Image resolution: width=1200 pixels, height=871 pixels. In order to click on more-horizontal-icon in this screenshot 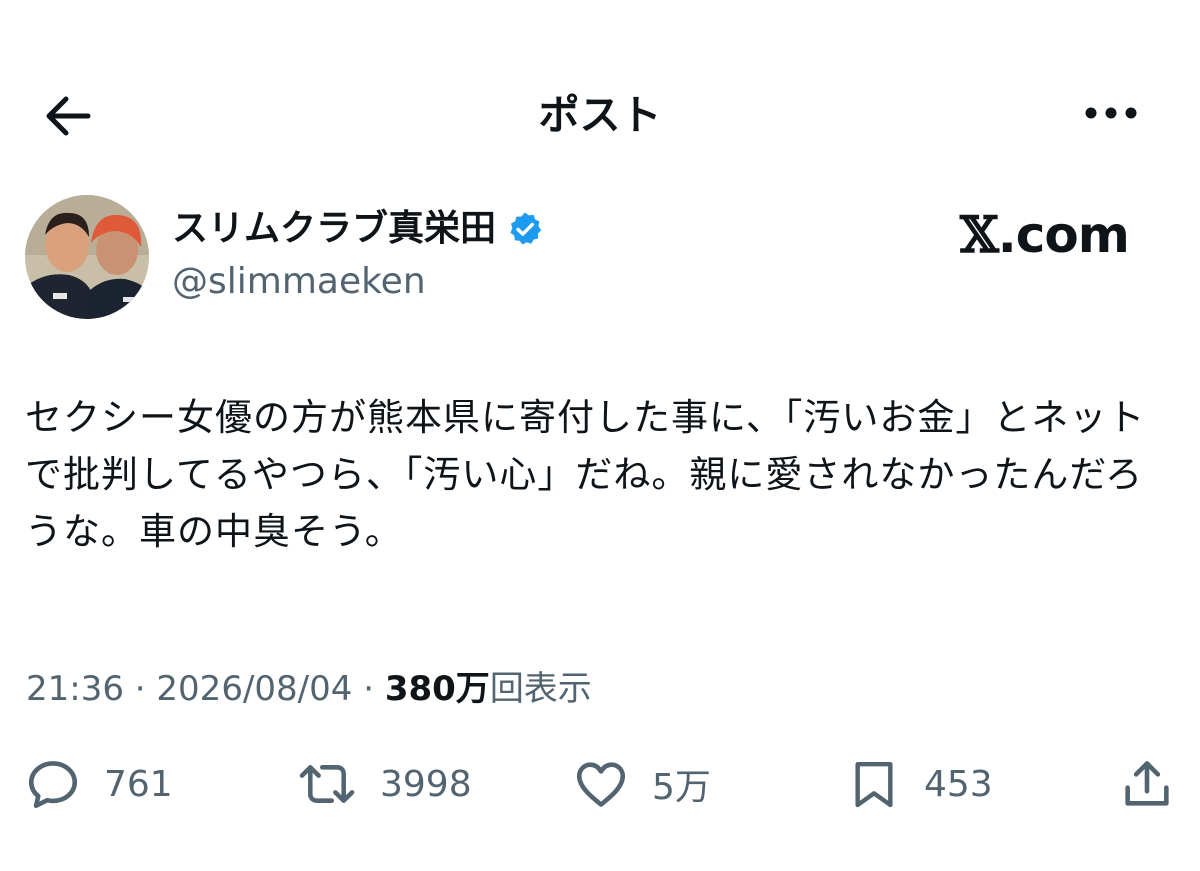, I will do `click(1111, 113)`.